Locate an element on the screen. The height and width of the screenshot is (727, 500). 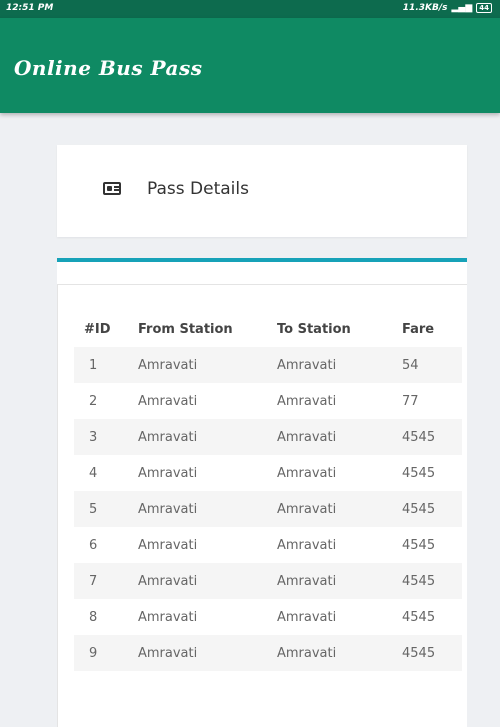
pass-details-card: Pass Details is located at coordinates (262, 191).